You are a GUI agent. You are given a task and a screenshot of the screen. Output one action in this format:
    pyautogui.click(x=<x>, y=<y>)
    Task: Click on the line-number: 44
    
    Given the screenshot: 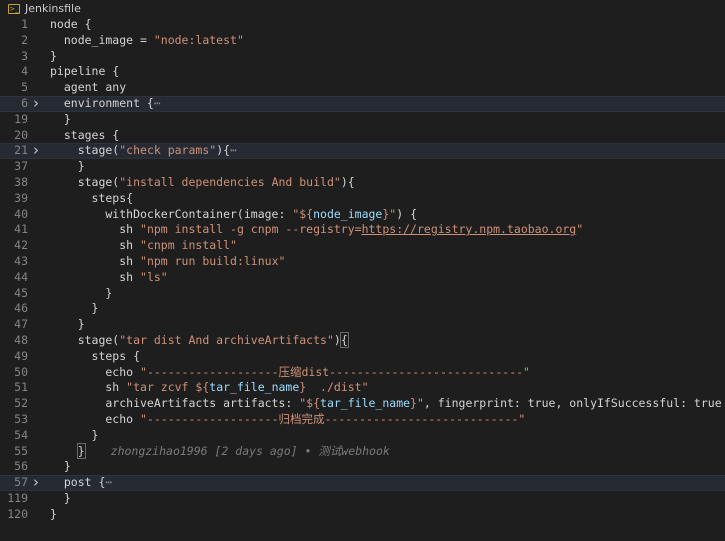 What is the action you would take?
    pyautogui.click(x=21, y=276)
    